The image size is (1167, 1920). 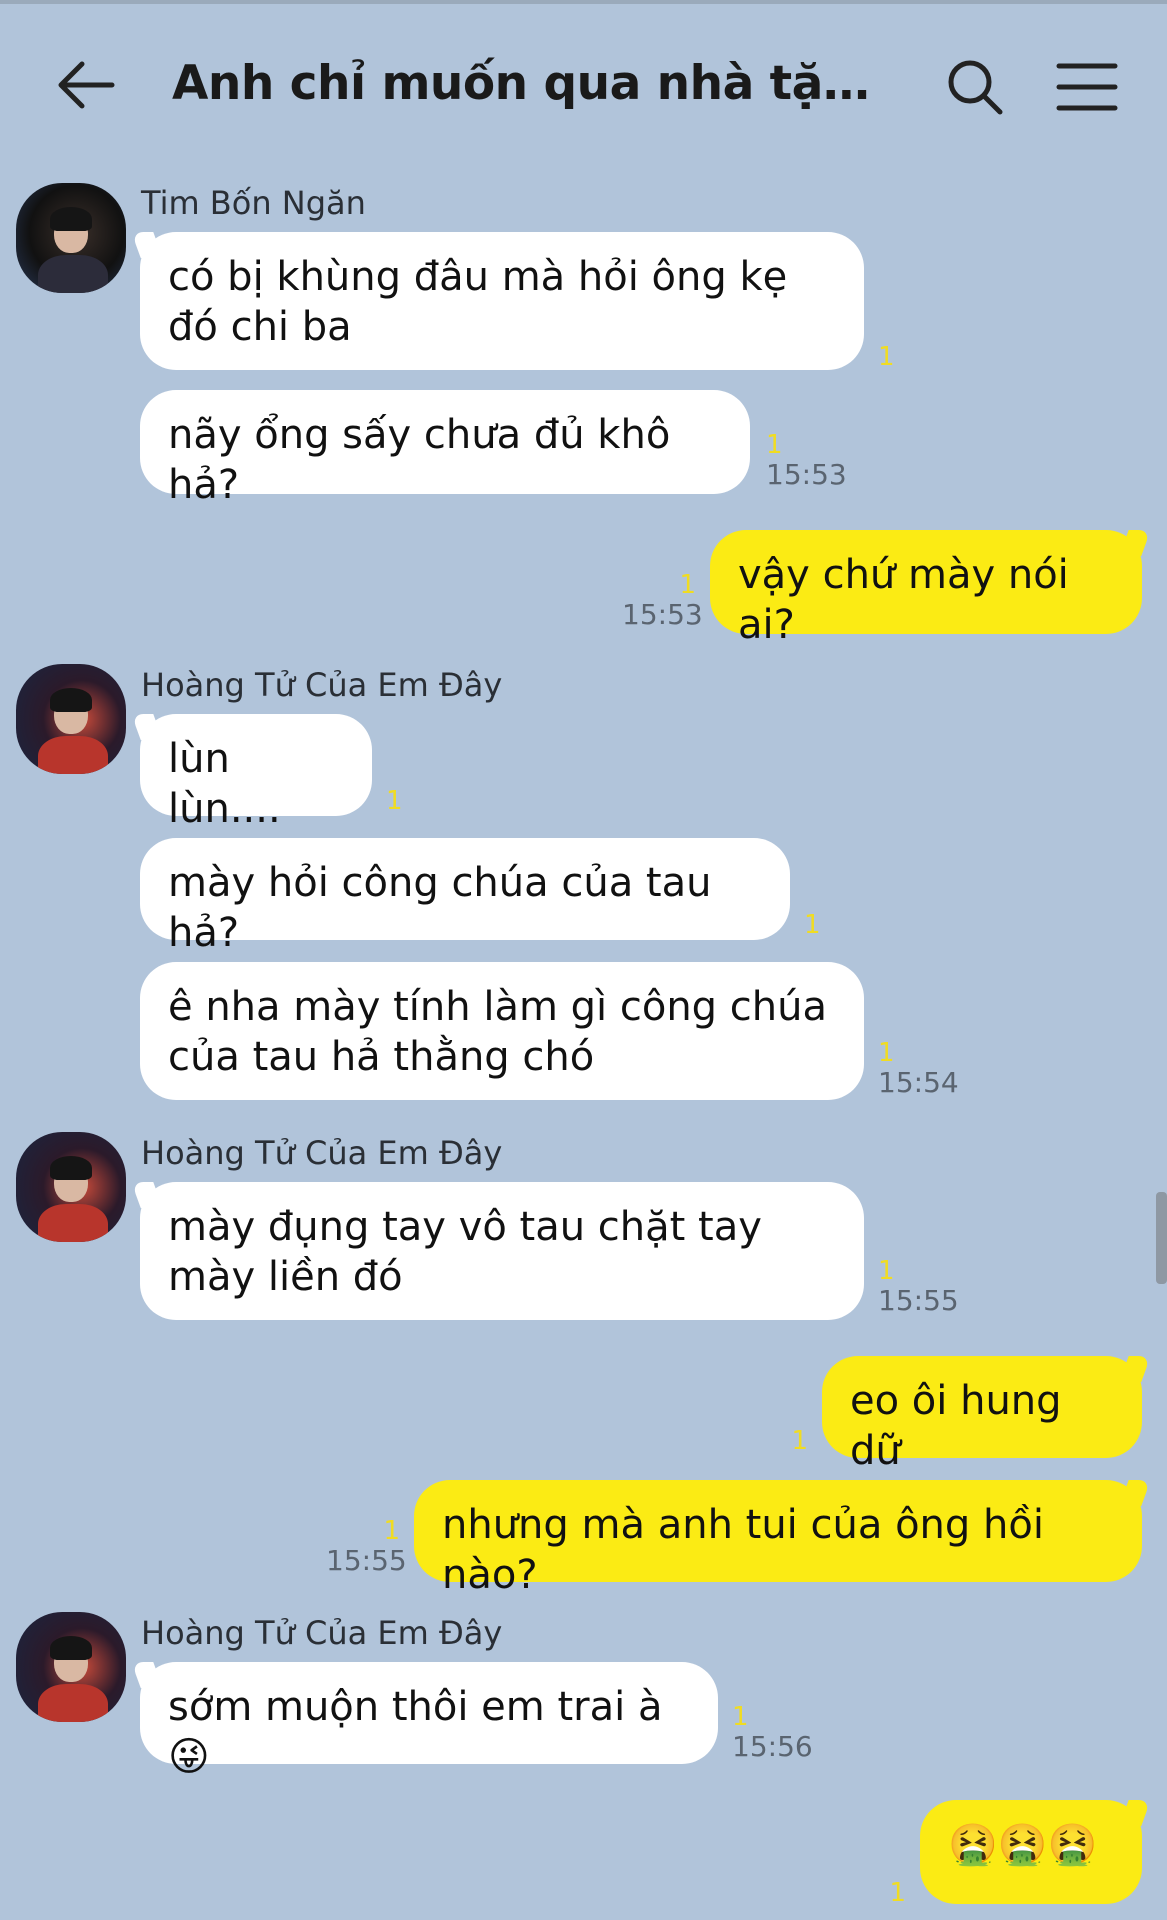 What do you see at coordinates (445, 449) in the screenshot?
I see `message-bubble: nãy ổng sấy chưa đủ khô hả?` at bounding box center [445, 449].